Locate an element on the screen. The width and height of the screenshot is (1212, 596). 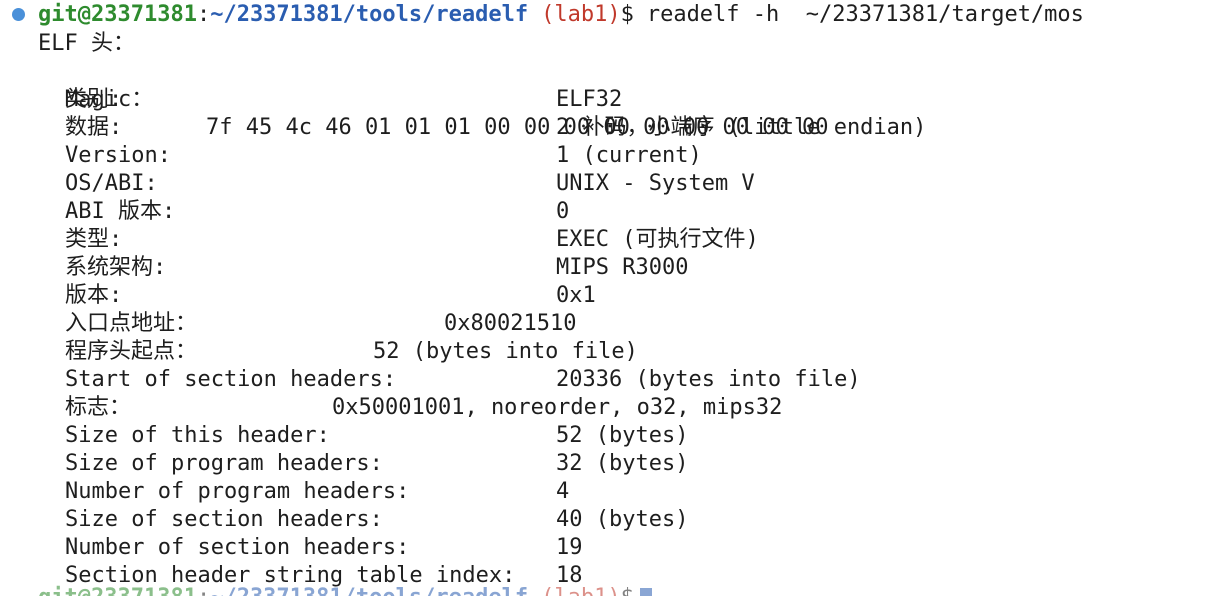
field-label: Size of this header: is located at coordinates (197, 435).